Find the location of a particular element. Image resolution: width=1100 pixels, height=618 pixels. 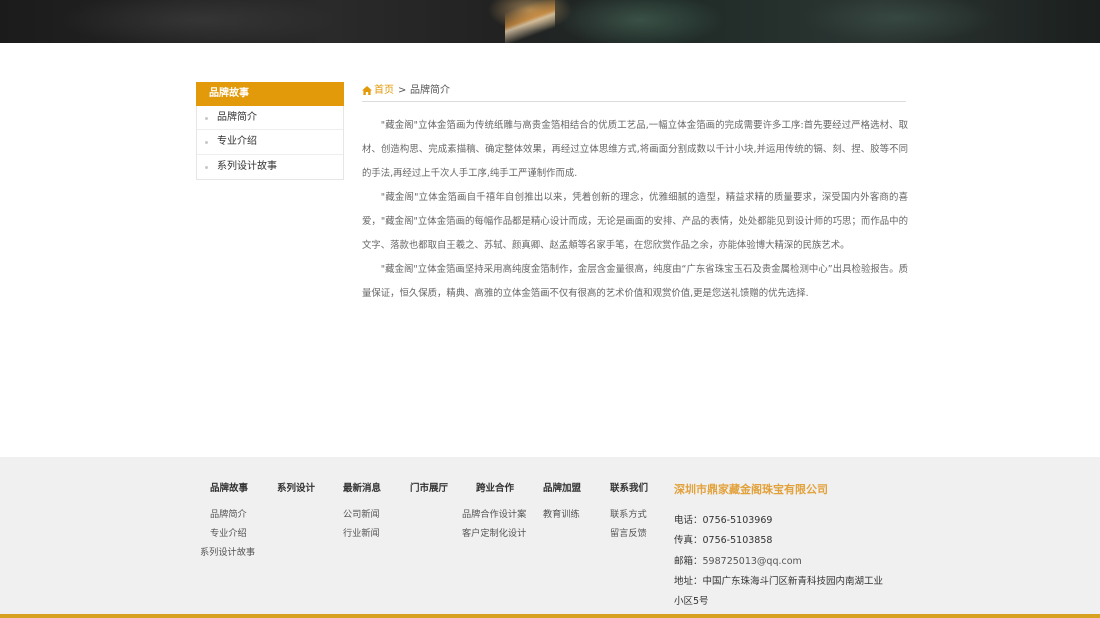

footer-accent-bar is located at coordinates (550, 616).